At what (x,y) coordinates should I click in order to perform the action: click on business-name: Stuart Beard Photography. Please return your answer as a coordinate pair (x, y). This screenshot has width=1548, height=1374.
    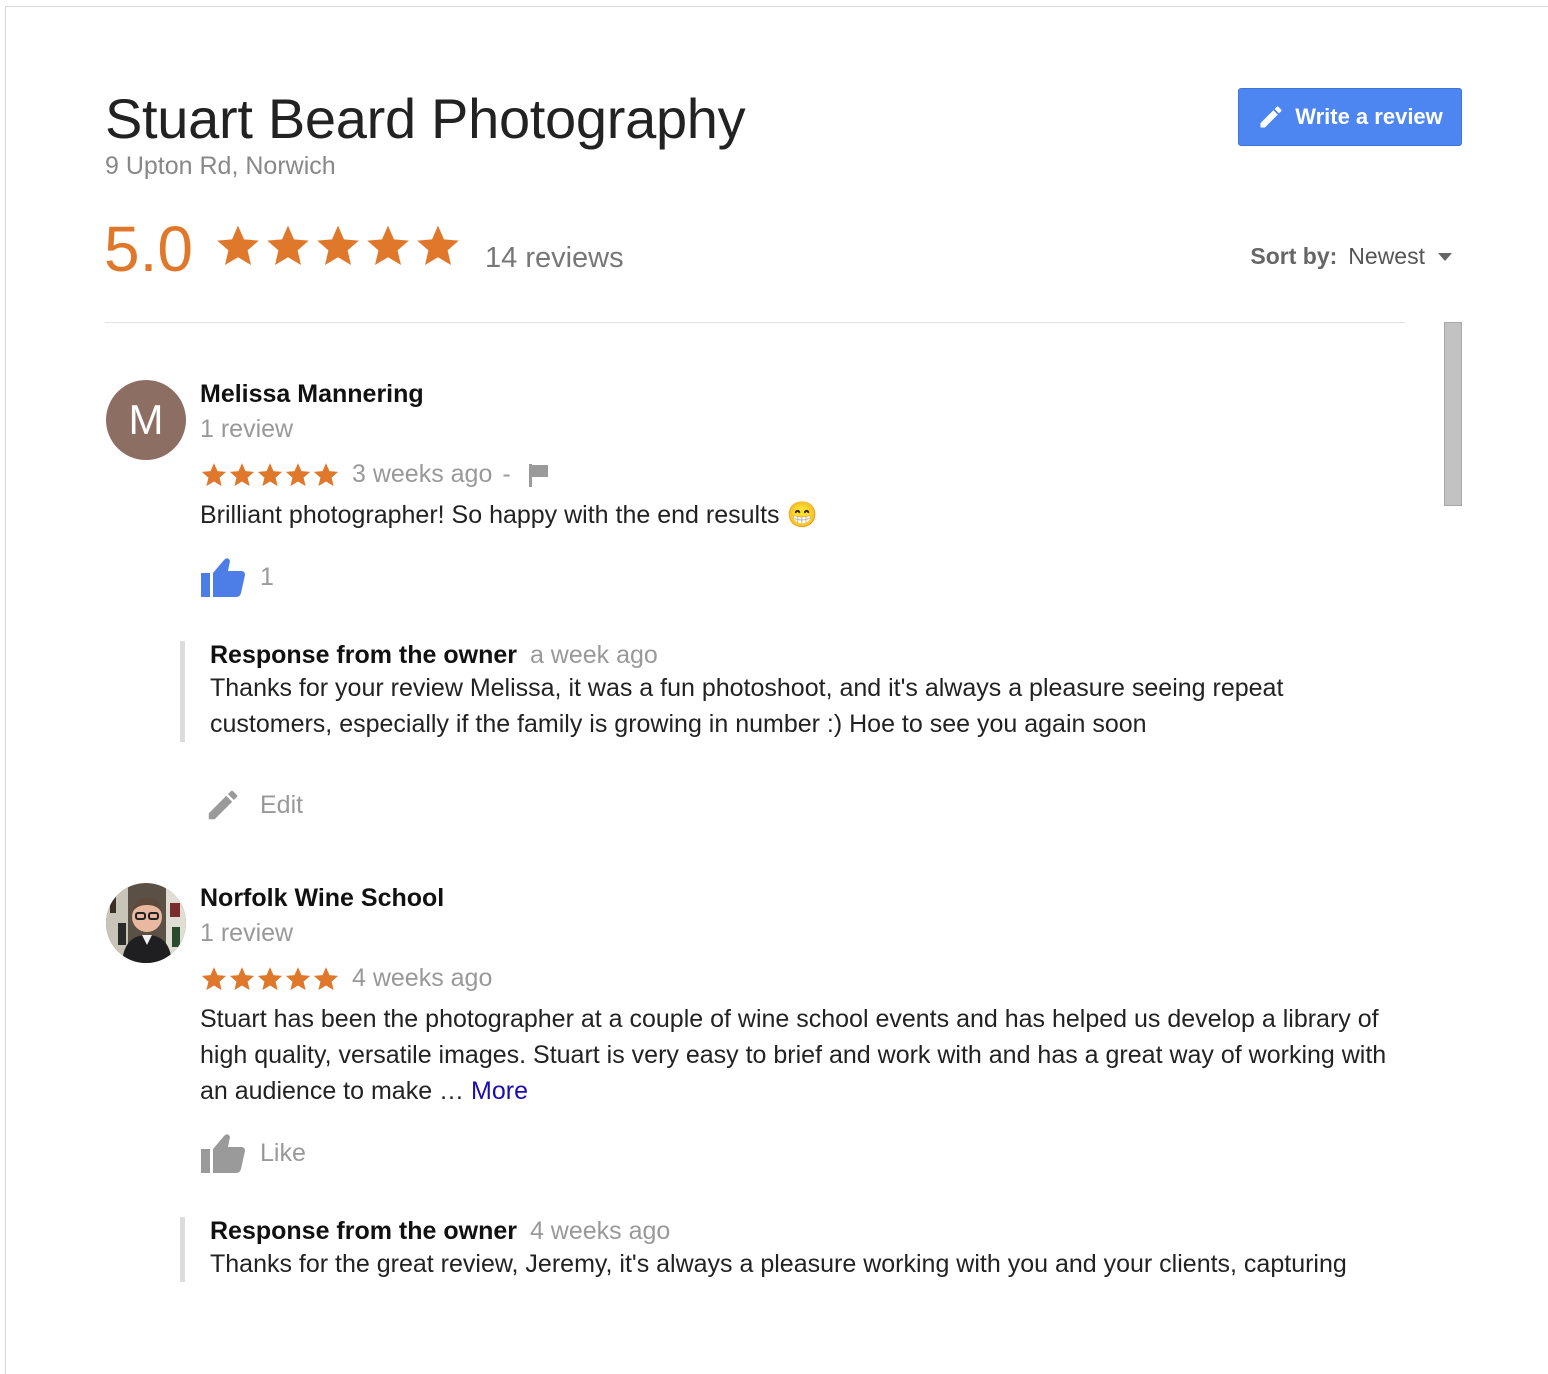
    Looking at the image, I should click on (425, 118).